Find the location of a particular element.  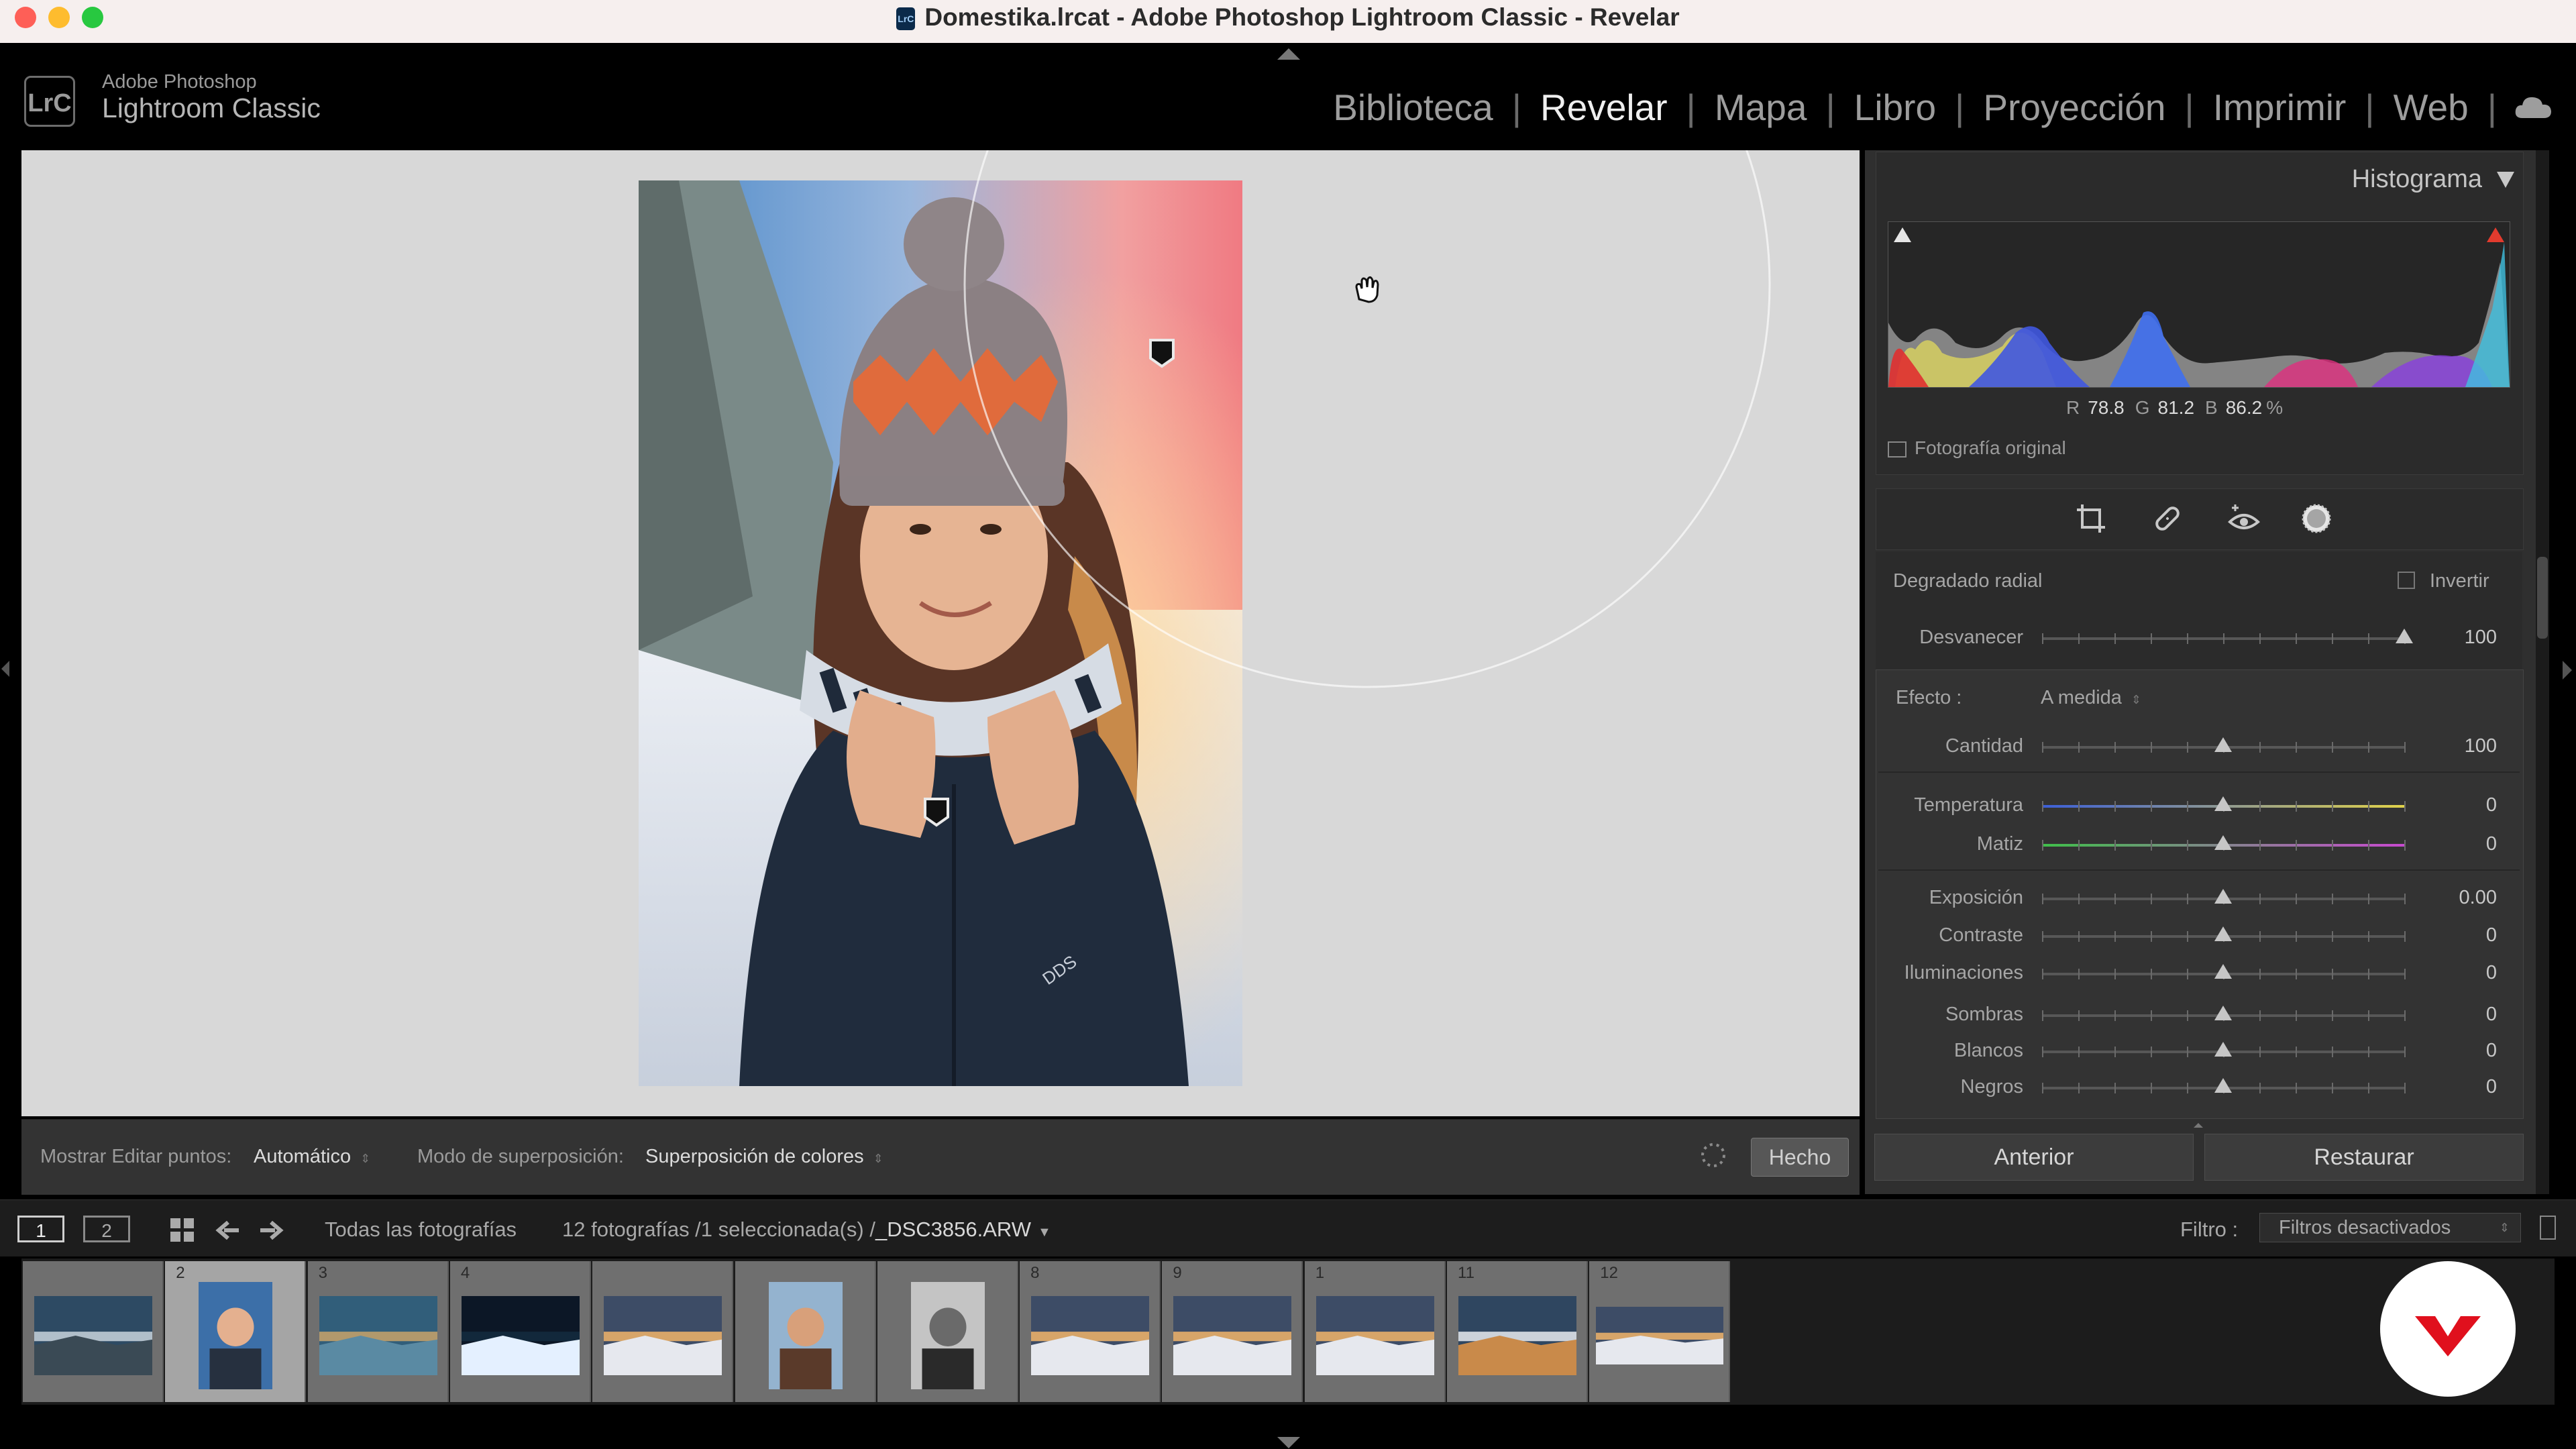

effect-preset-dropdown: A medida ⇕ is located at coordinates (2091, 698).